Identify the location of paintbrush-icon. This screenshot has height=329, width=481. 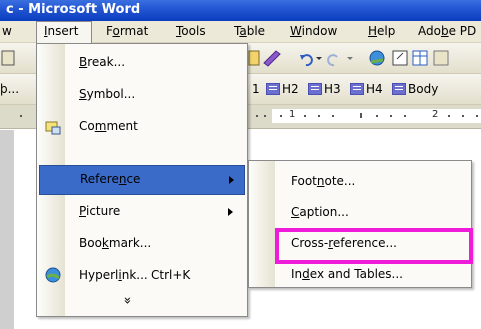
(272, 58).